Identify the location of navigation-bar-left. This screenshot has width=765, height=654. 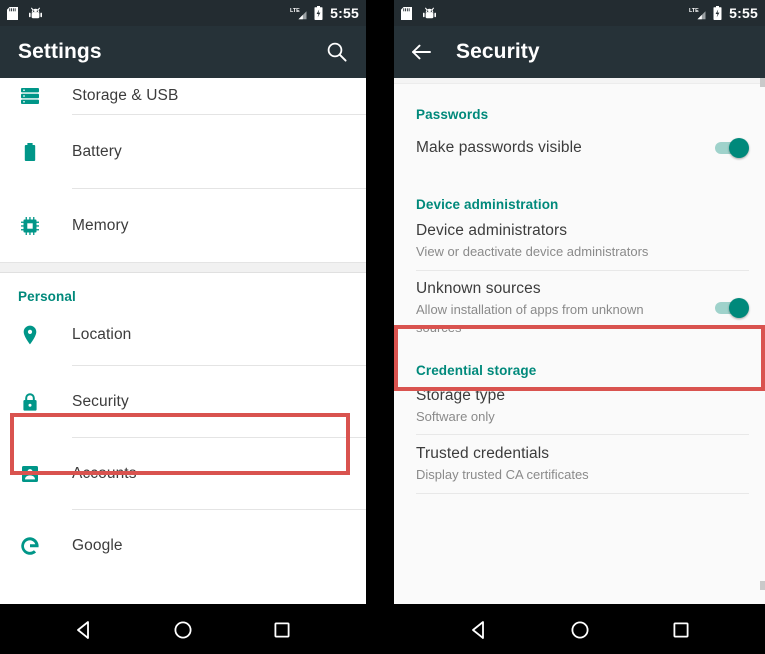
(183, 630).